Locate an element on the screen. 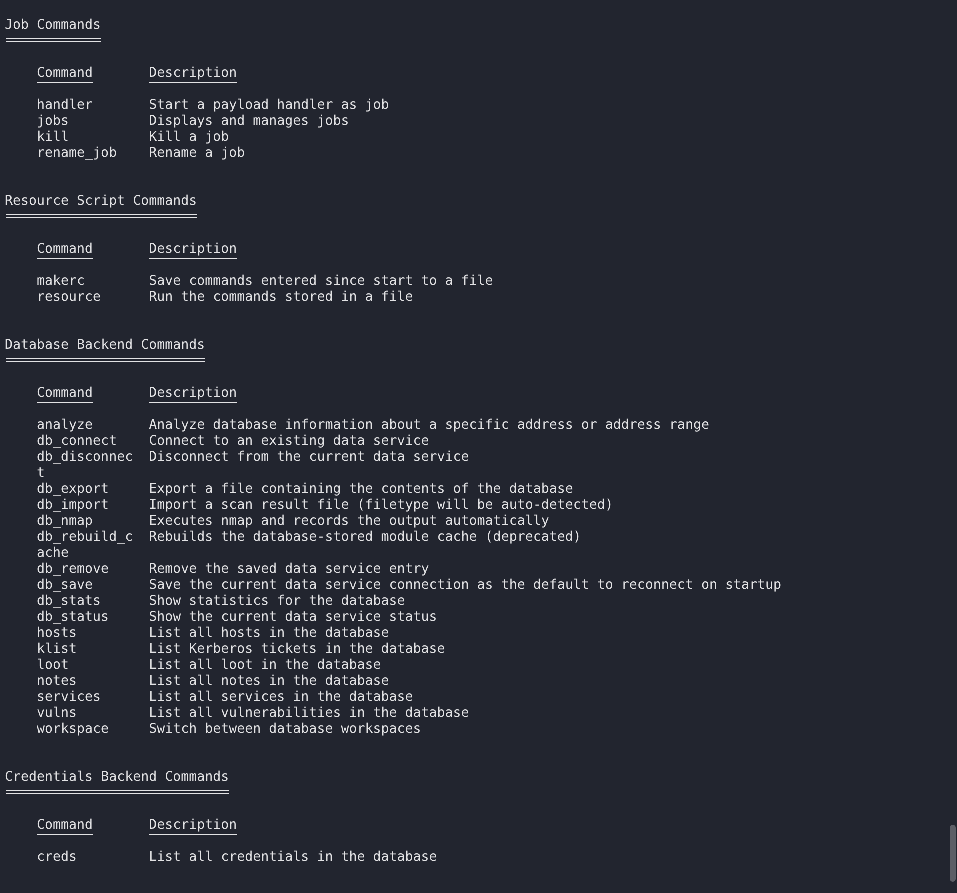  command-name: db_nmap is located at coordinates (65, 522).